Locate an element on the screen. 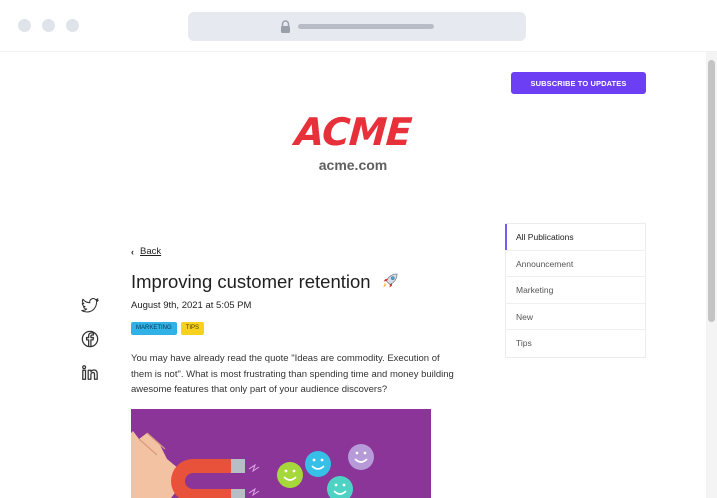 The image size is (717, 498). linkedin-share-button is located at coordinates (90, 373).